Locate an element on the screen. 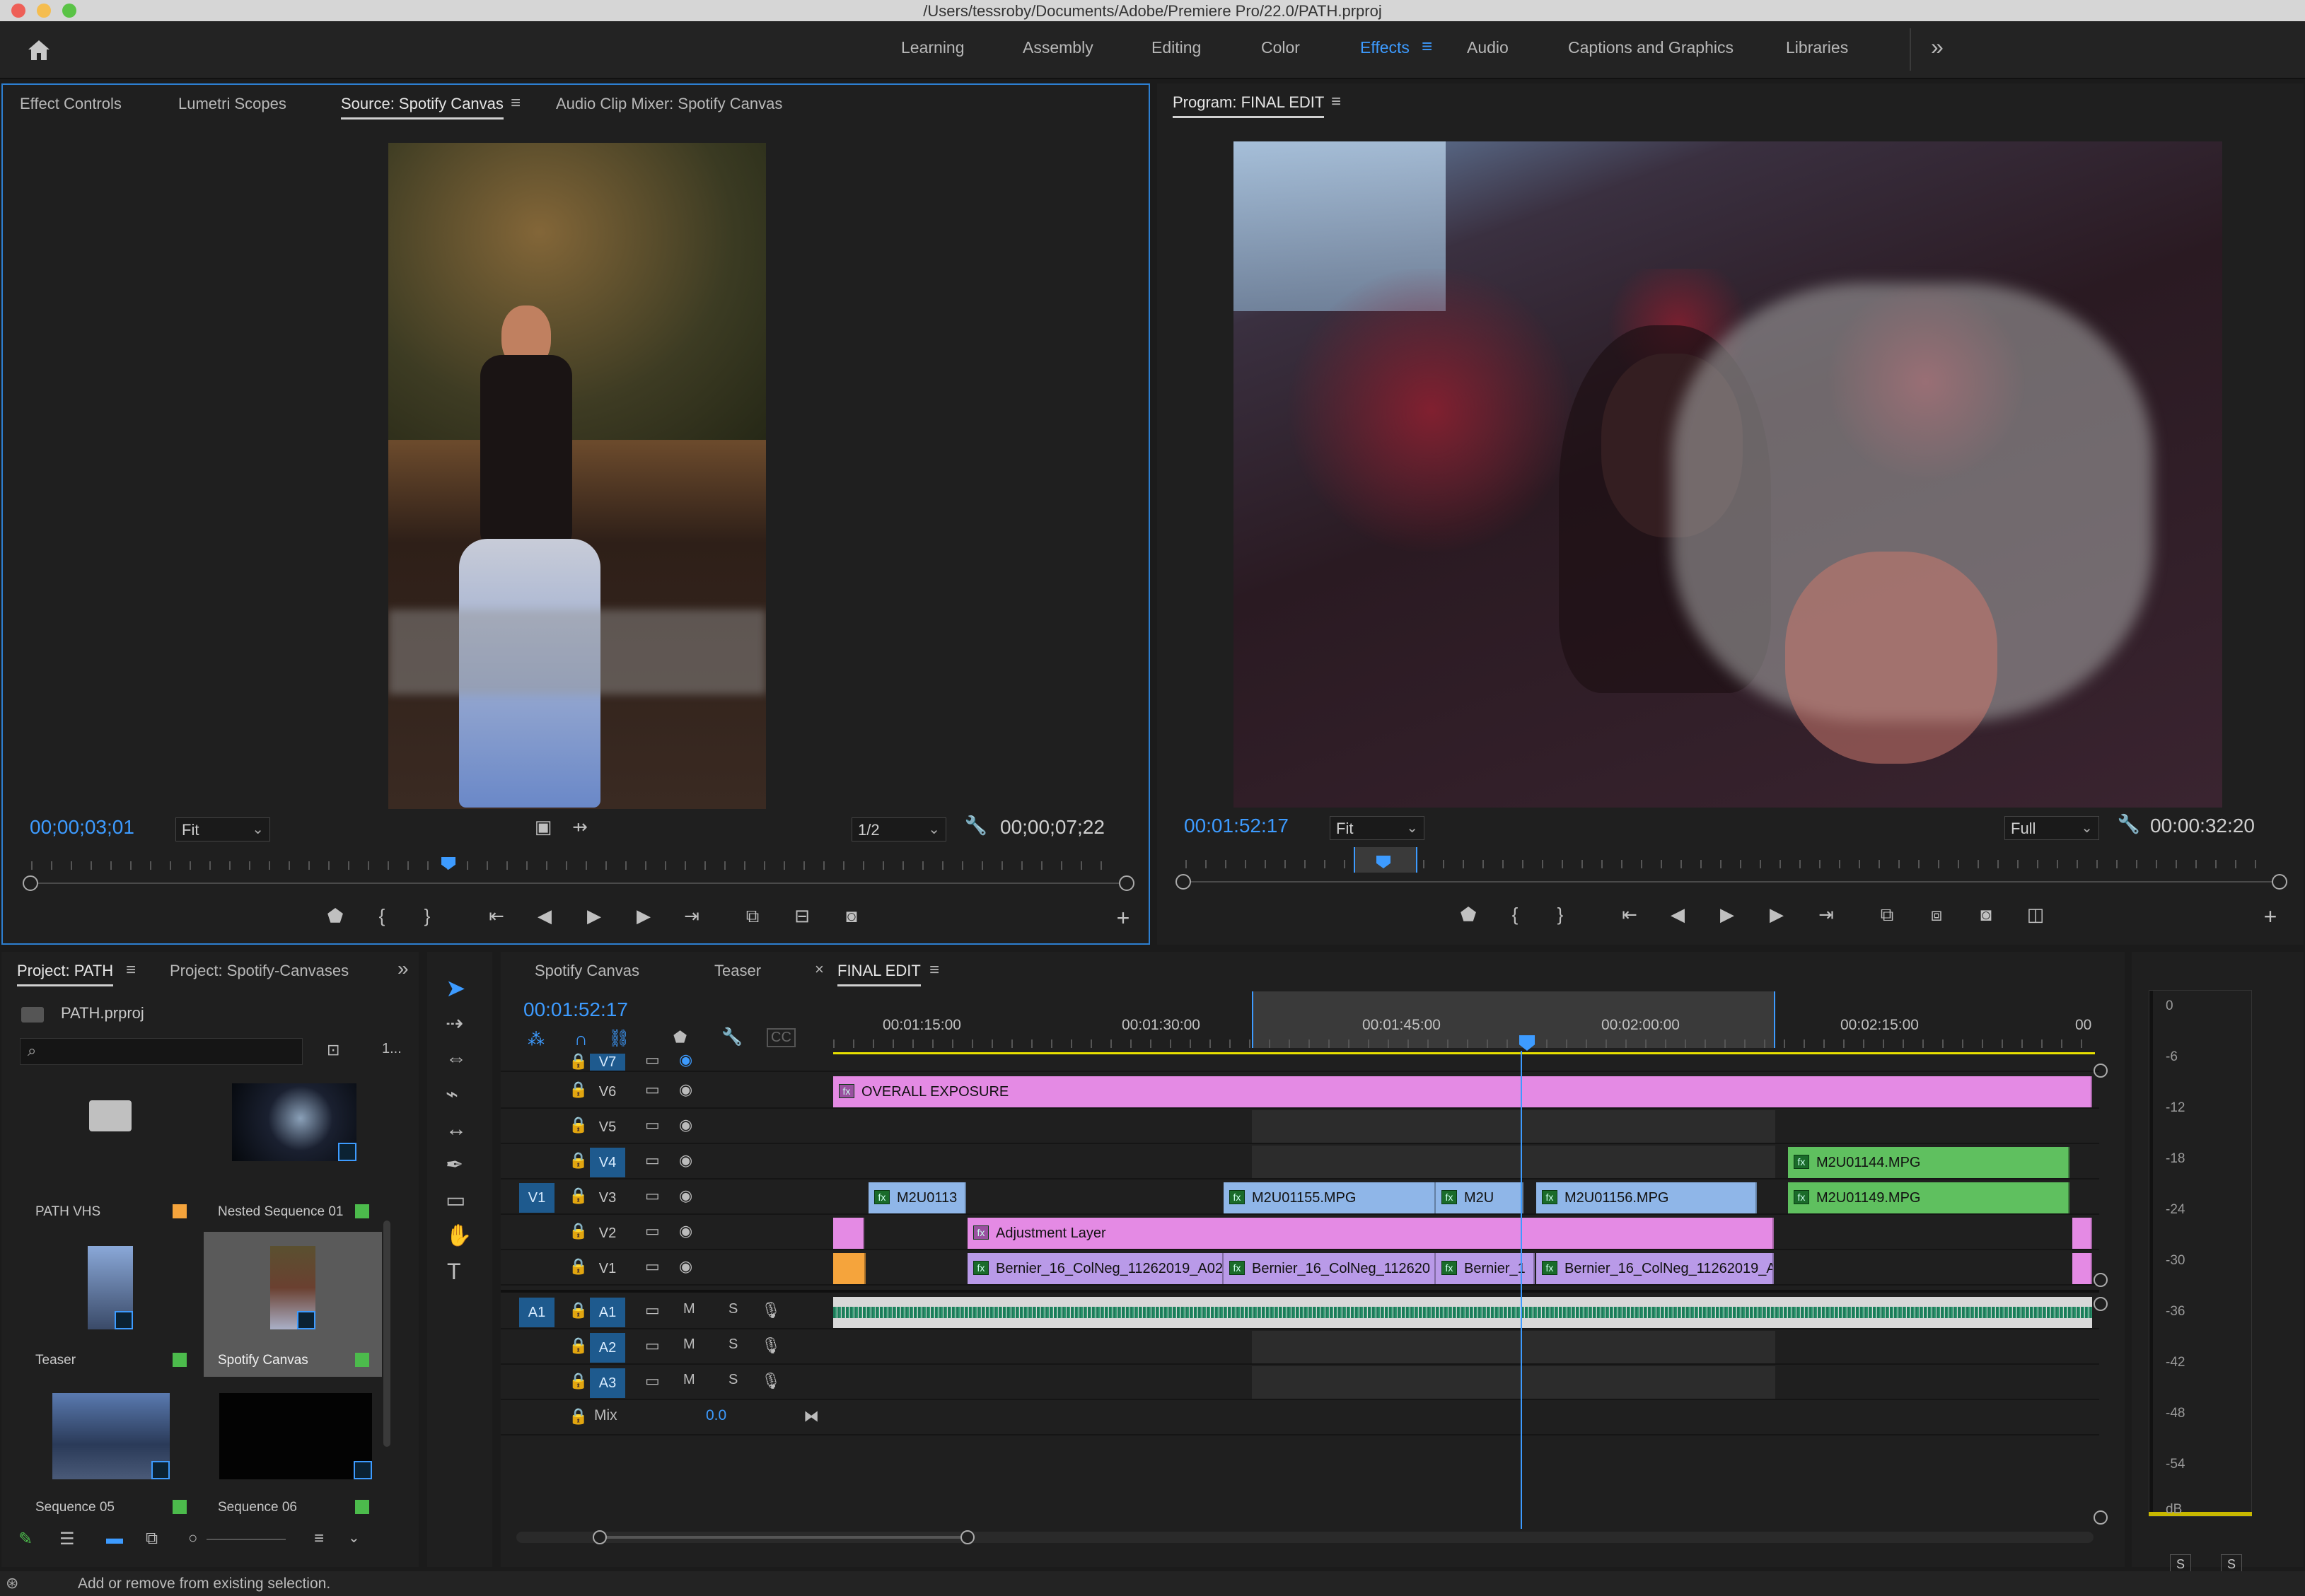 This screenshot has width=2305, height=1596. go-to-out-icon: ⇥ is located at coordinates (692, 916).